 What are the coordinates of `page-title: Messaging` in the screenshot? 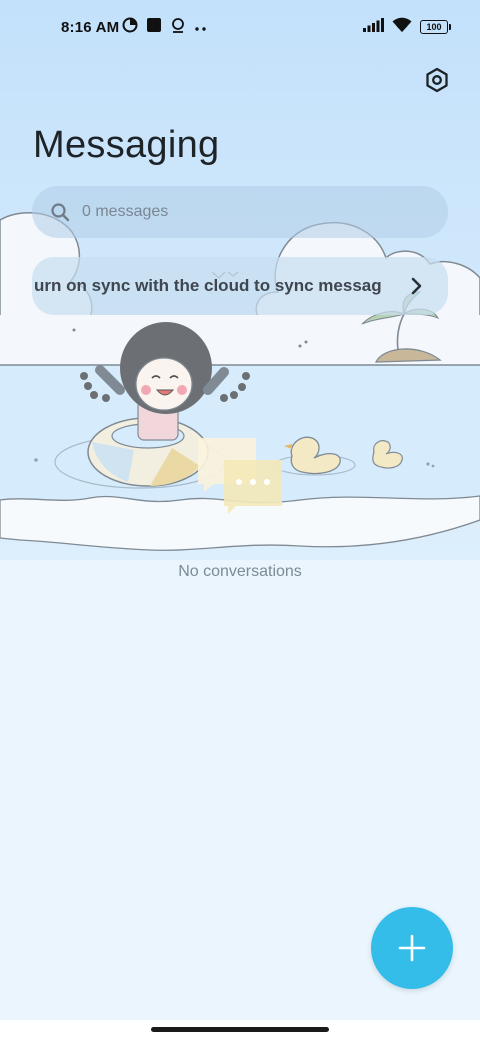 It's located at (126, 145).